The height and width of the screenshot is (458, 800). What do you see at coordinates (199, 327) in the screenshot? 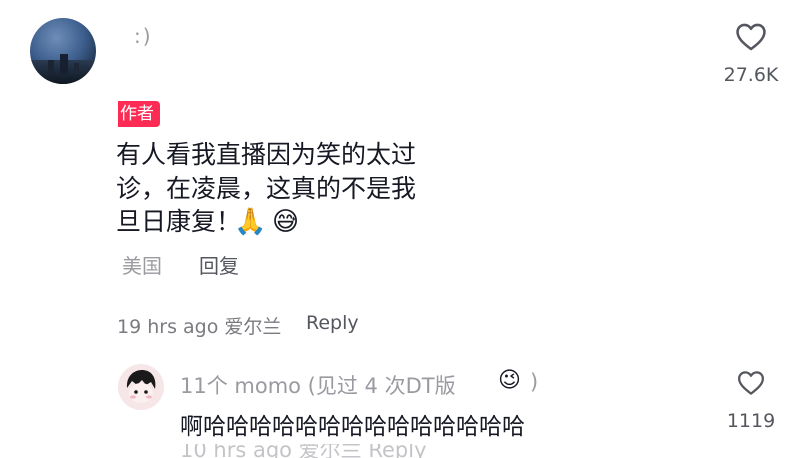
I see `reply-timestamp: 19 hrs ago 爱尔兰` at bounding box center [199, 327].